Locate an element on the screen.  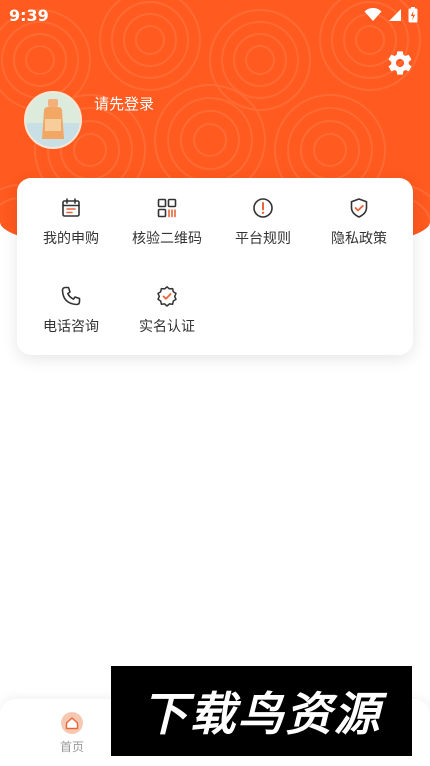
menu-item-real-name-auth: 实名认证 is located at coordinates (167, 301).